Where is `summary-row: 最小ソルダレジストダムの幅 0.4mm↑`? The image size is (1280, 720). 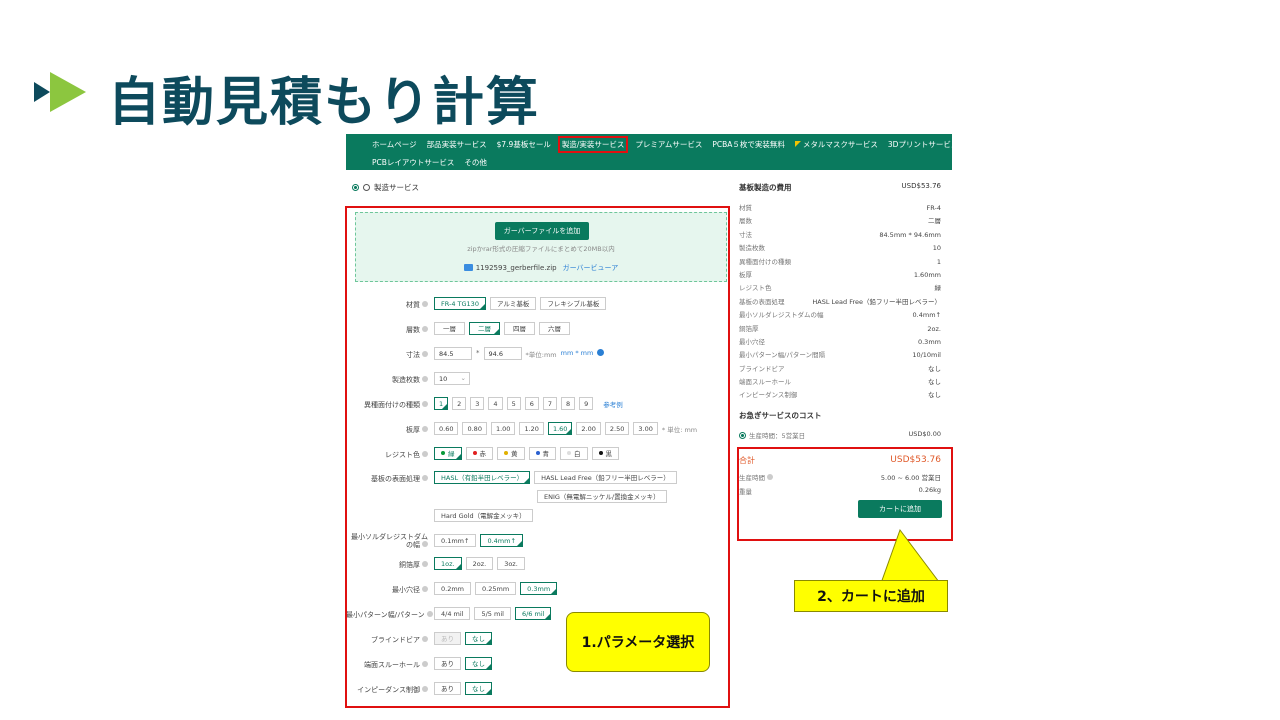 summary-row: 最小ソルダレジストダムの幅 0.4mm↑ is located at coordinates (840, 315).